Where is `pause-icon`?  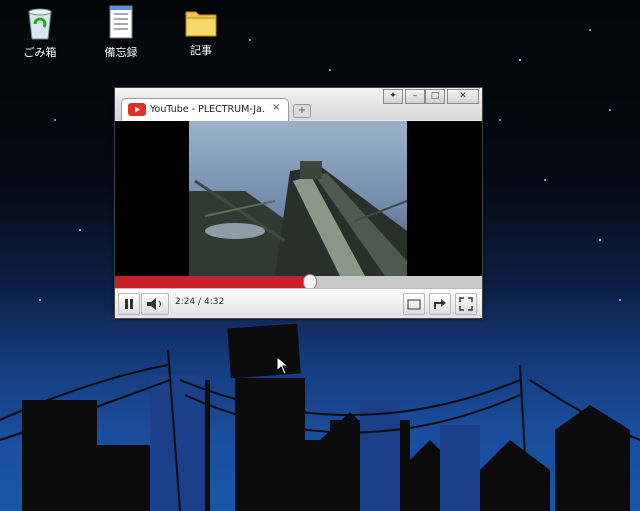 pause-icon is located at coordinates (129, 304).